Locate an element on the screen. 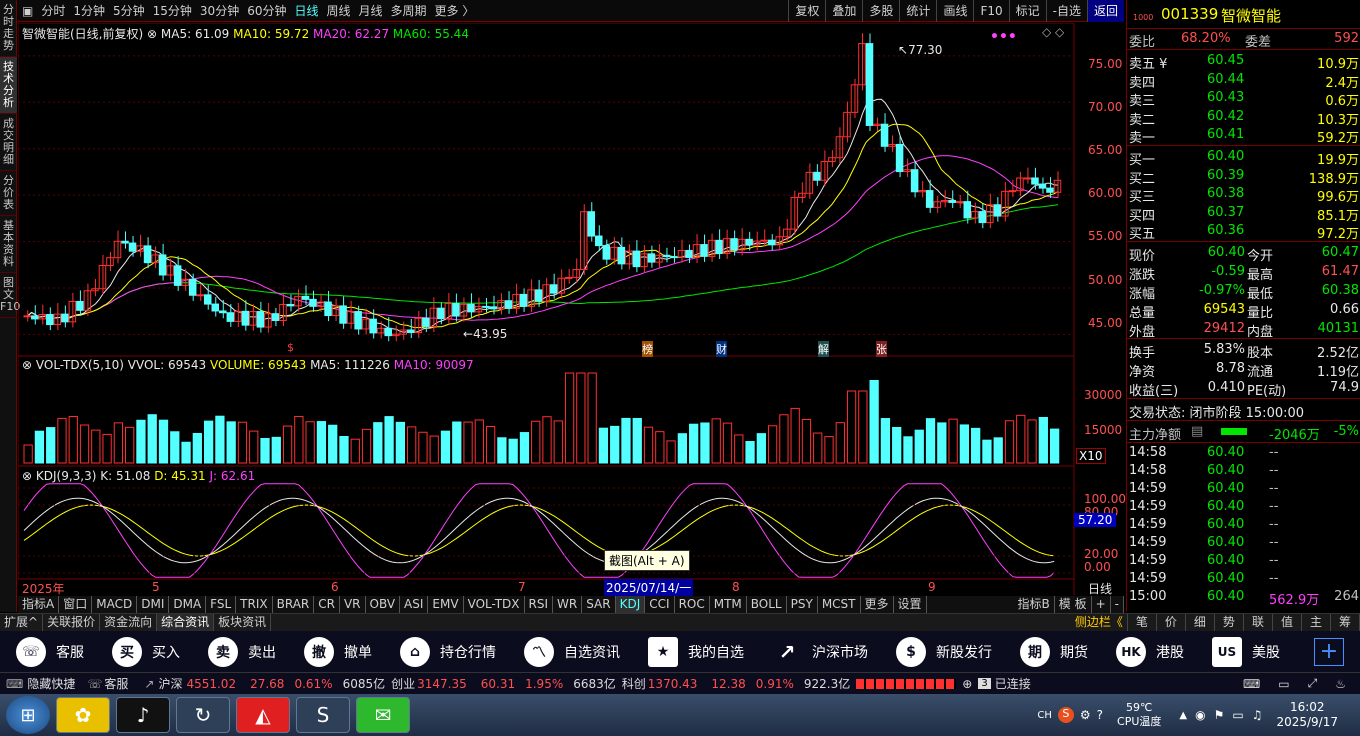 Image resolution: width=1360 pixels, height=736 pixels. fuquan-button: 复权 is located at coordinates (806, 11).